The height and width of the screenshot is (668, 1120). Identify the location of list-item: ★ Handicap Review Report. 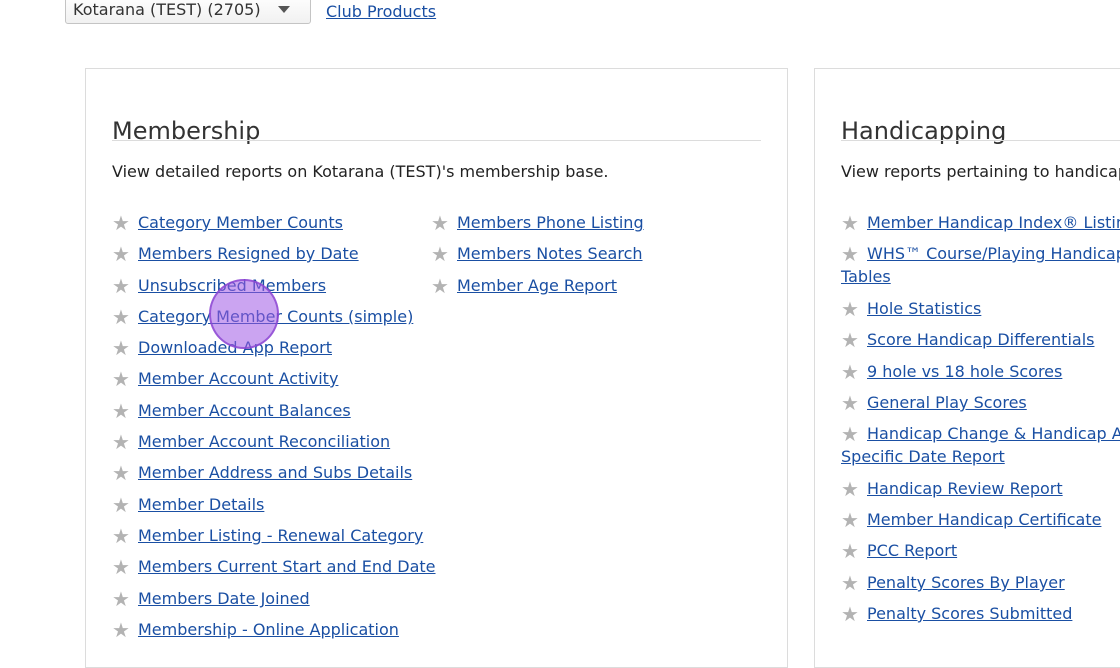
(952, 488).